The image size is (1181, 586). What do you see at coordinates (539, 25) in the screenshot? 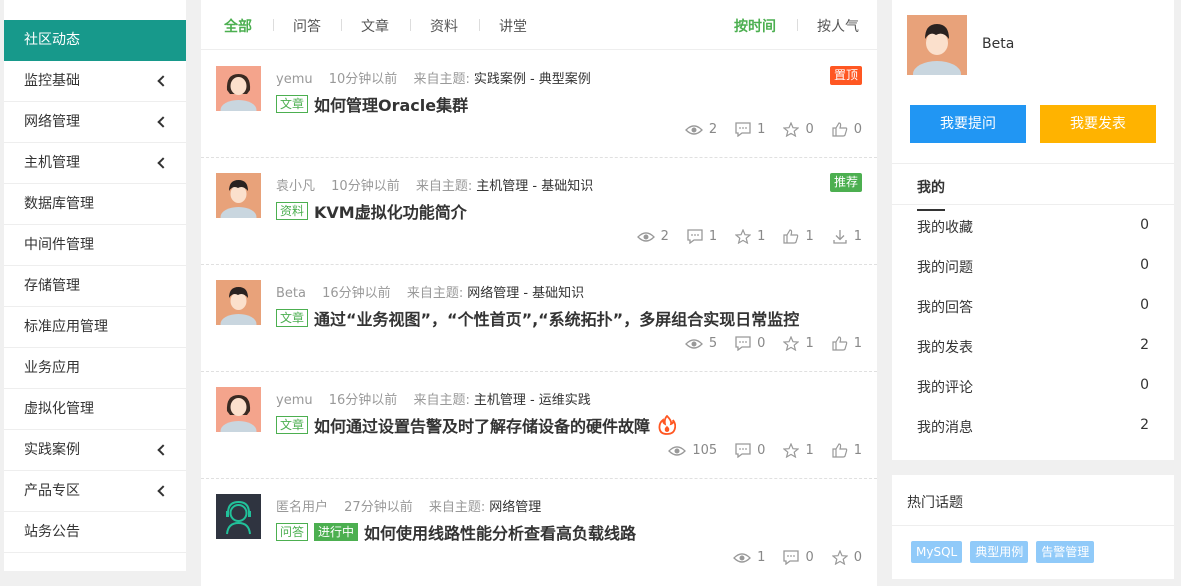
I see `feed-tabs: 全部 问答 文章 资料 讲堂 按时间 按人气` at bounding box center [539, 25].